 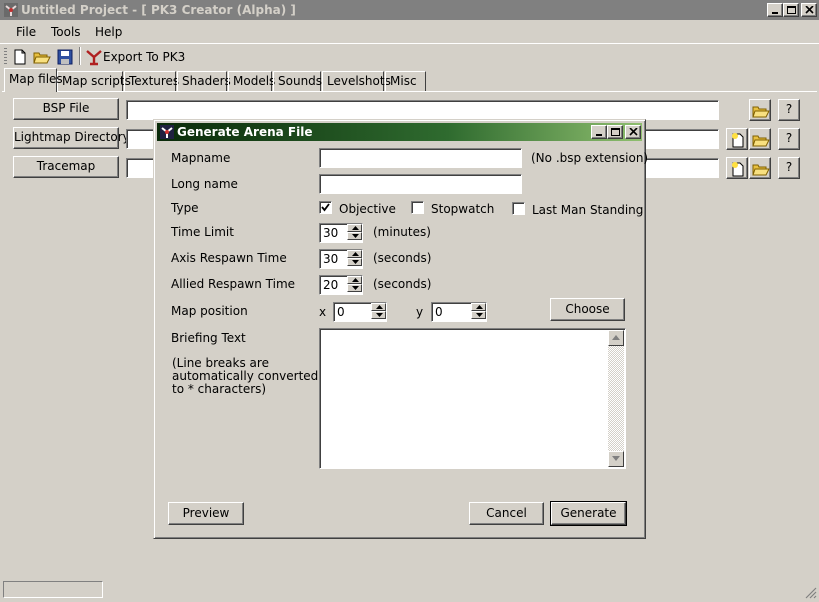 I want to click on tab-shaders: Shaders, so click(x=204, y=81).